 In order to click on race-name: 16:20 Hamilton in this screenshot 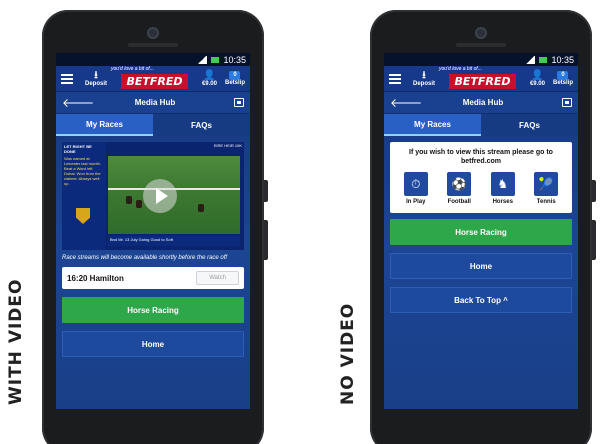, I will do `click(95, 278)`.